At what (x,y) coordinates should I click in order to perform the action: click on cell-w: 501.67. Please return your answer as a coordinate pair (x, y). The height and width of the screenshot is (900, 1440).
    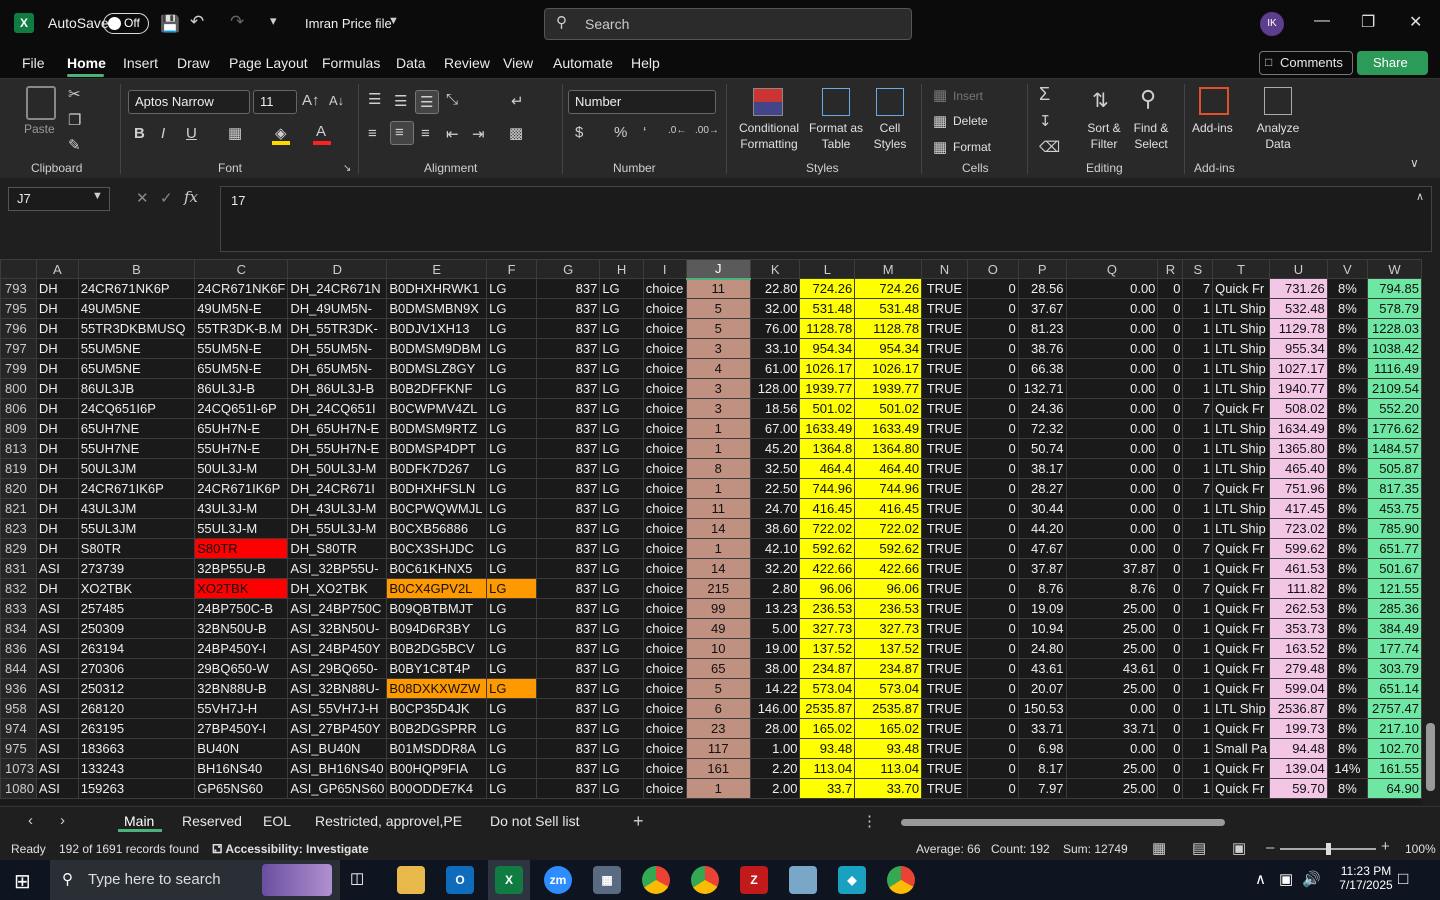
    Looking at the image, I should click on (1394, 568).